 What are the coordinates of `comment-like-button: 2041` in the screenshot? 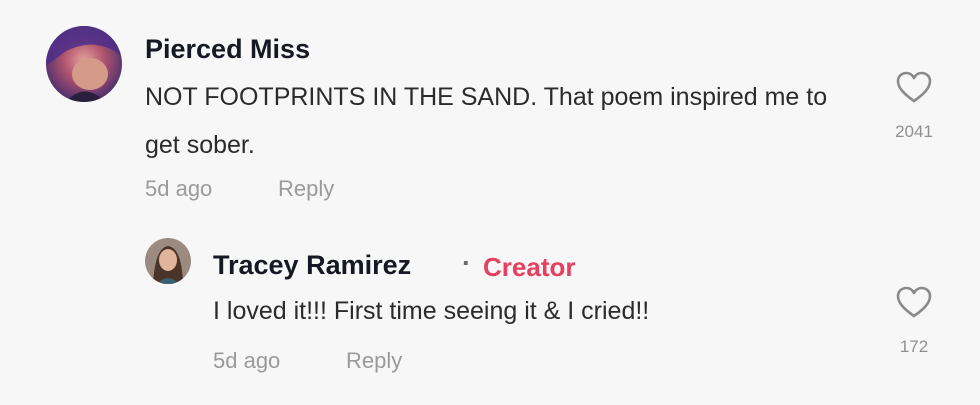 It's located at (914, 106).